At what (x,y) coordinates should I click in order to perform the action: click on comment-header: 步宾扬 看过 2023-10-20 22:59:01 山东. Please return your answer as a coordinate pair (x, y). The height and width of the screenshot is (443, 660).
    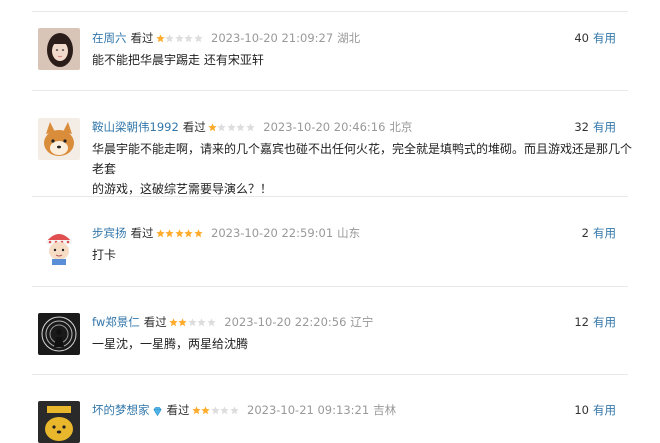
    Looking at the image, I should click on (226, 233).